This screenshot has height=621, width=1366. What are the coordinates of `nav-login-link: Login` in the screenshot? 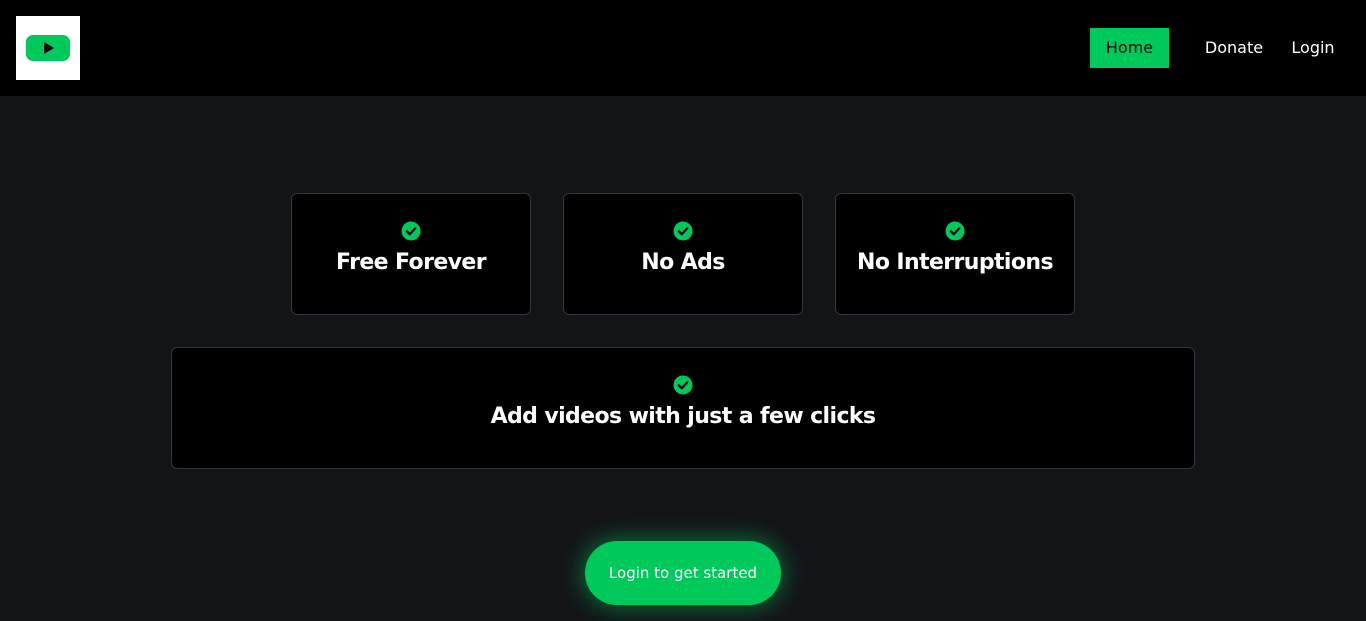 It's located at (1313, 48).